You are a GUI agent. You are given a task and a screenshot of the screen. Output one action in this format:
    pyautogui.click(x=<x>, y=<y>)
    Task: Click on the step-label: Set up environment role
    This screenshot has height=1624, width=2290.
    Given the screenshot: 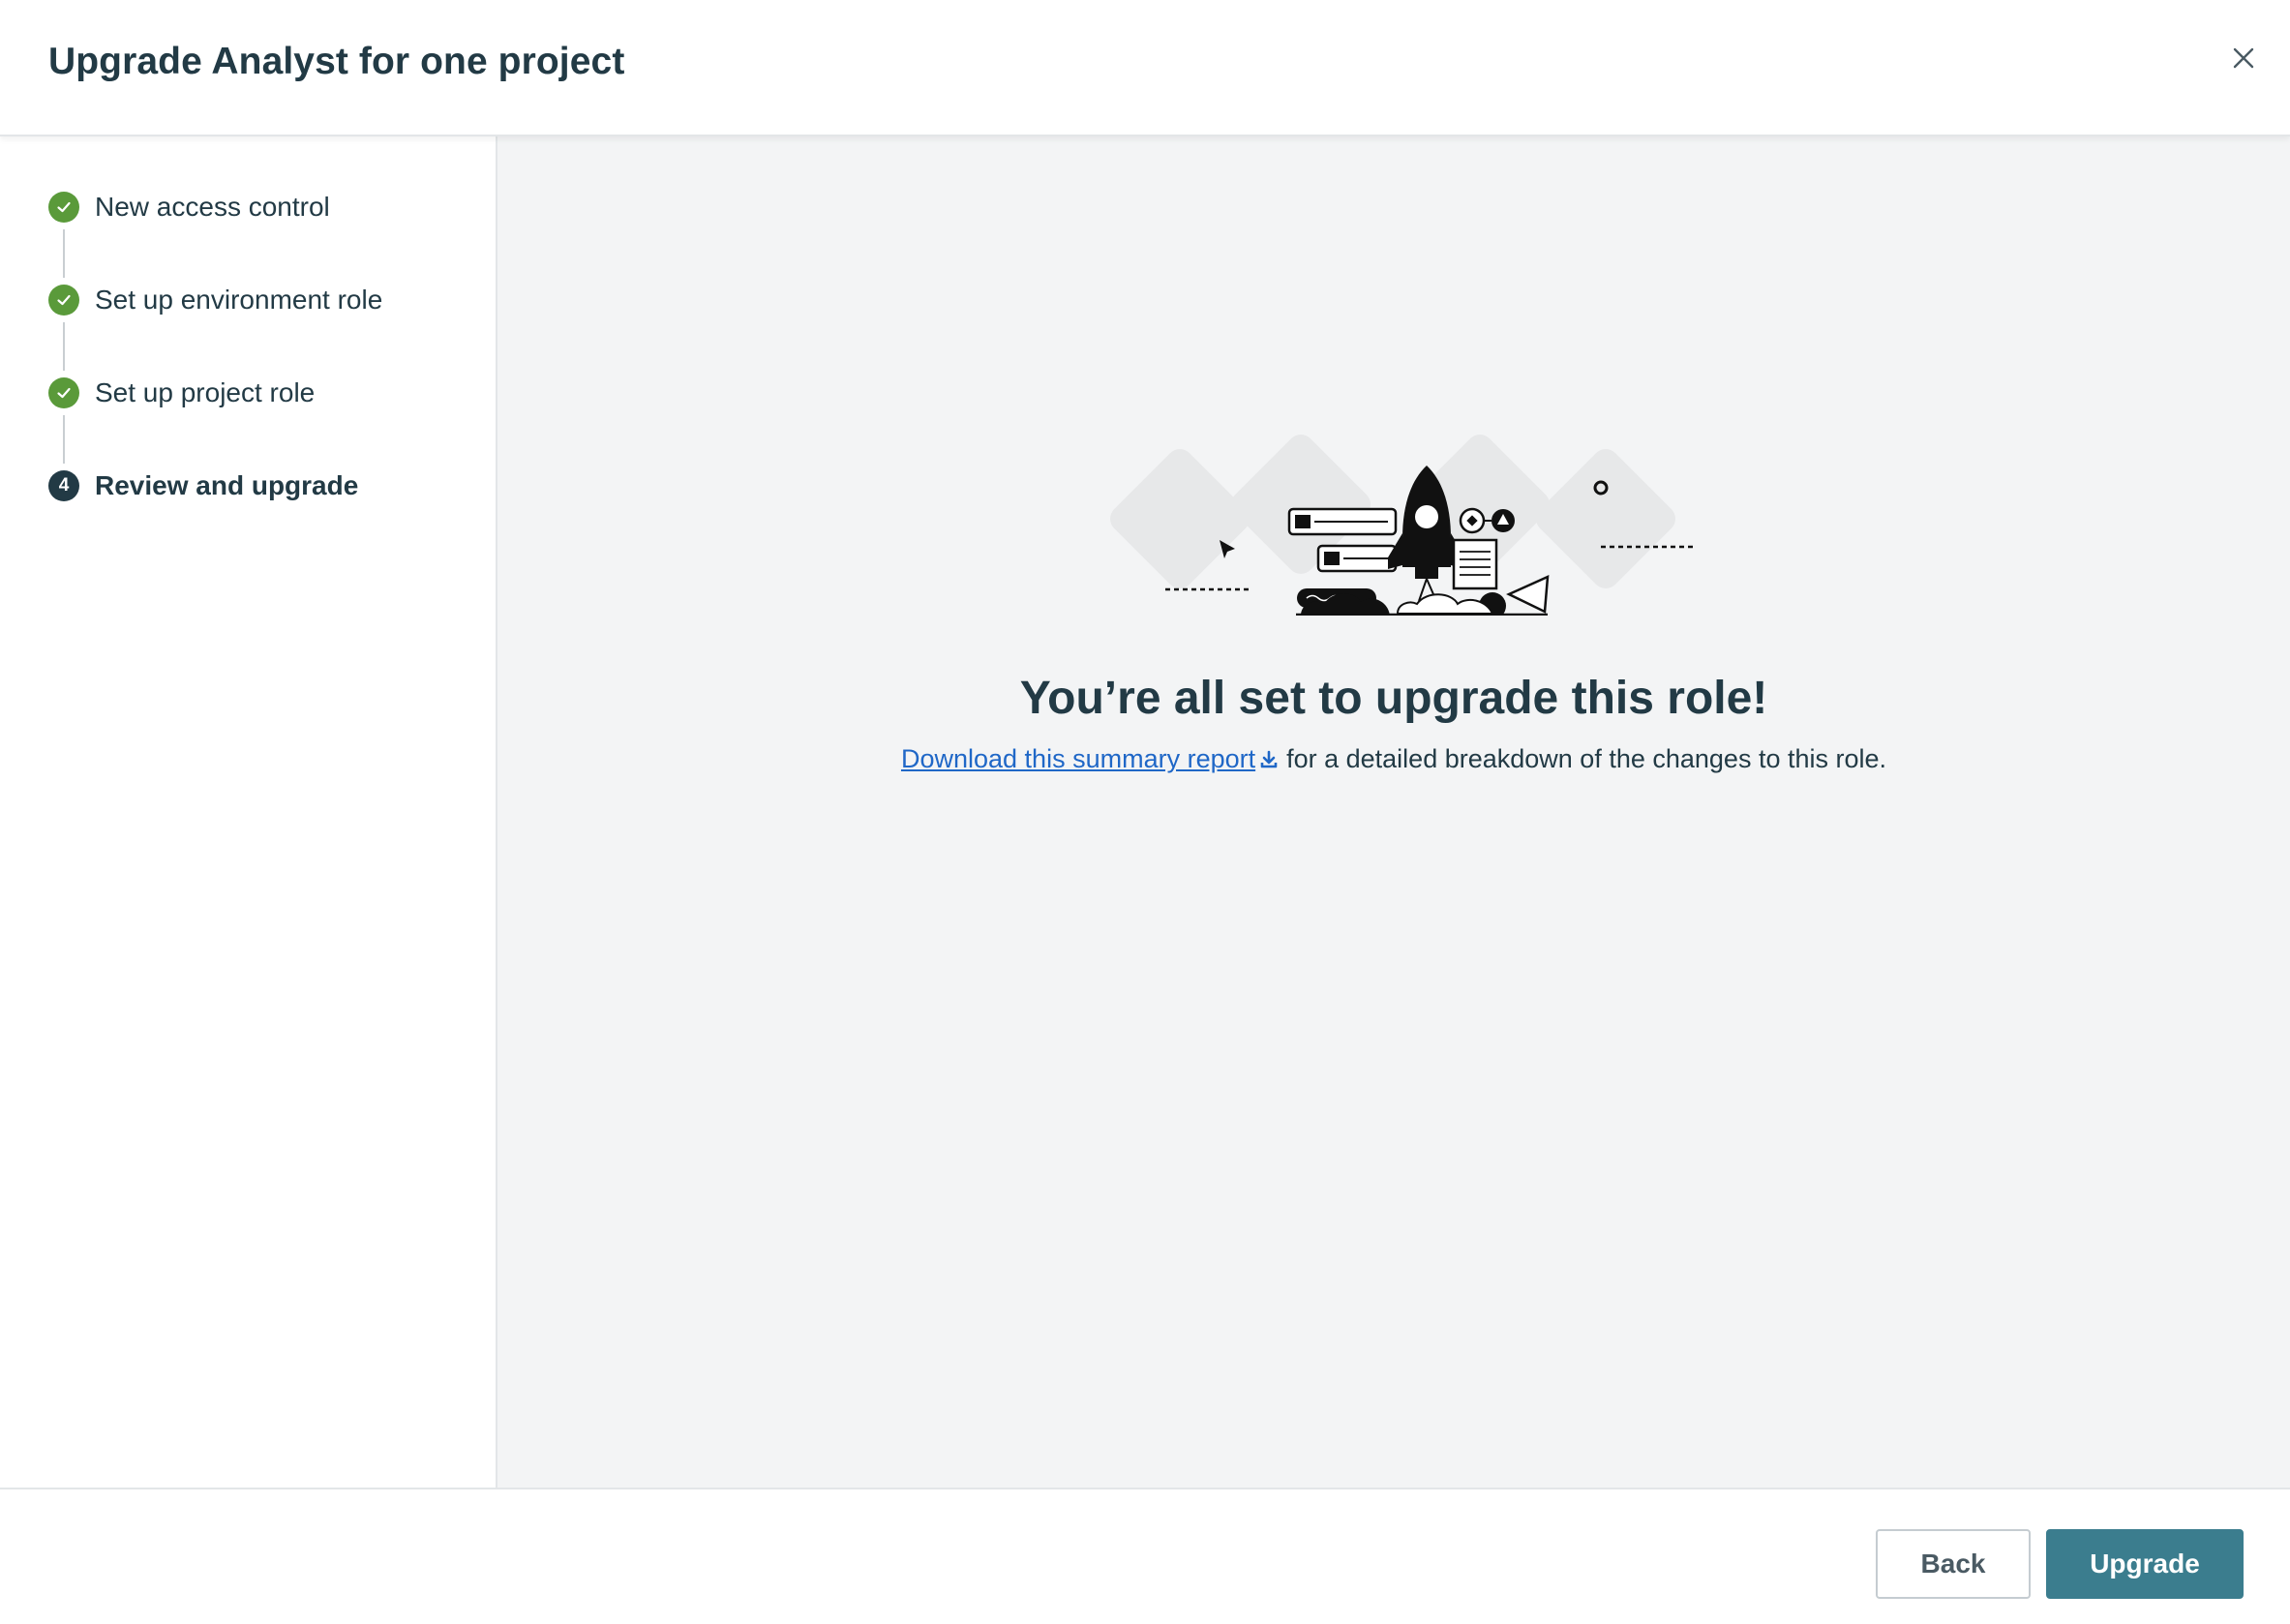 What is the action you would take?
    pyautogui.click(x=239, y=300)
    